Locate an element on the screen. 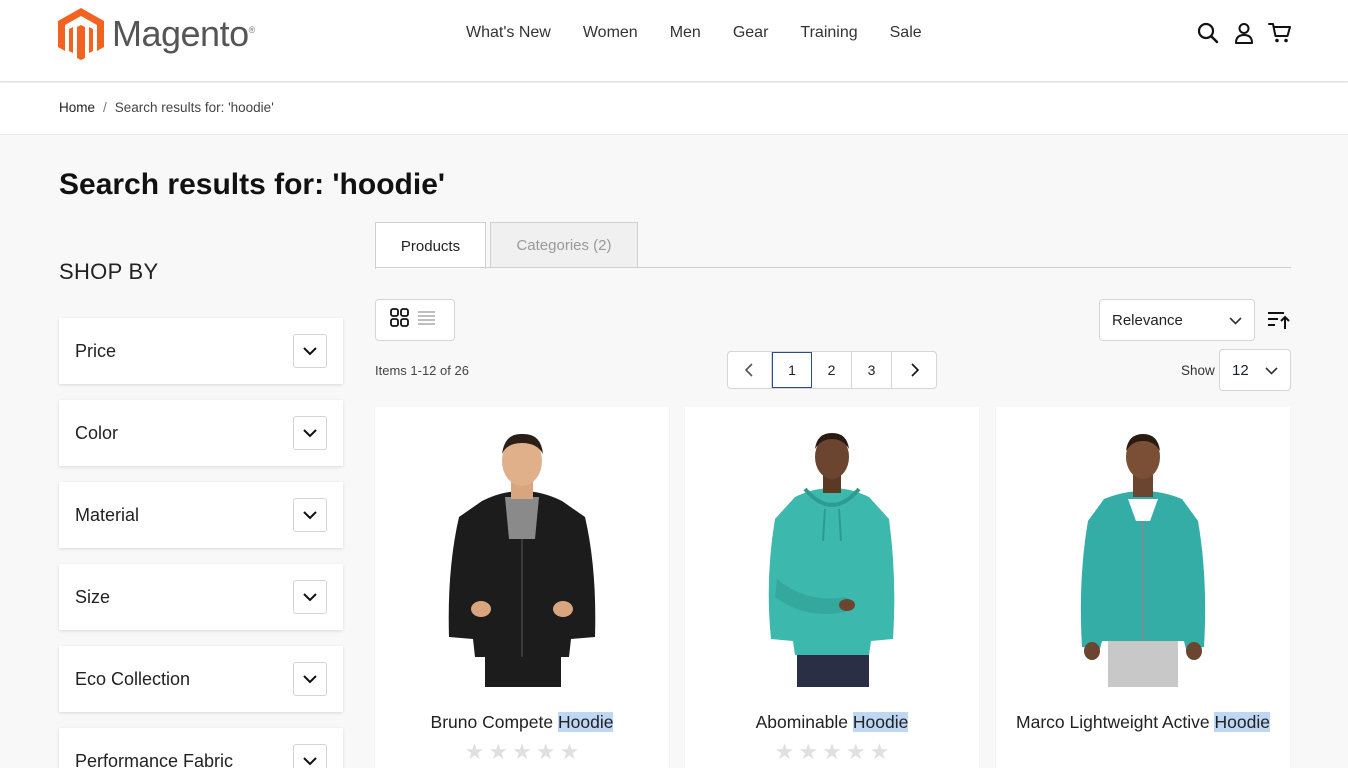  nav-sale: Sale is located at coordinates (906, 33).